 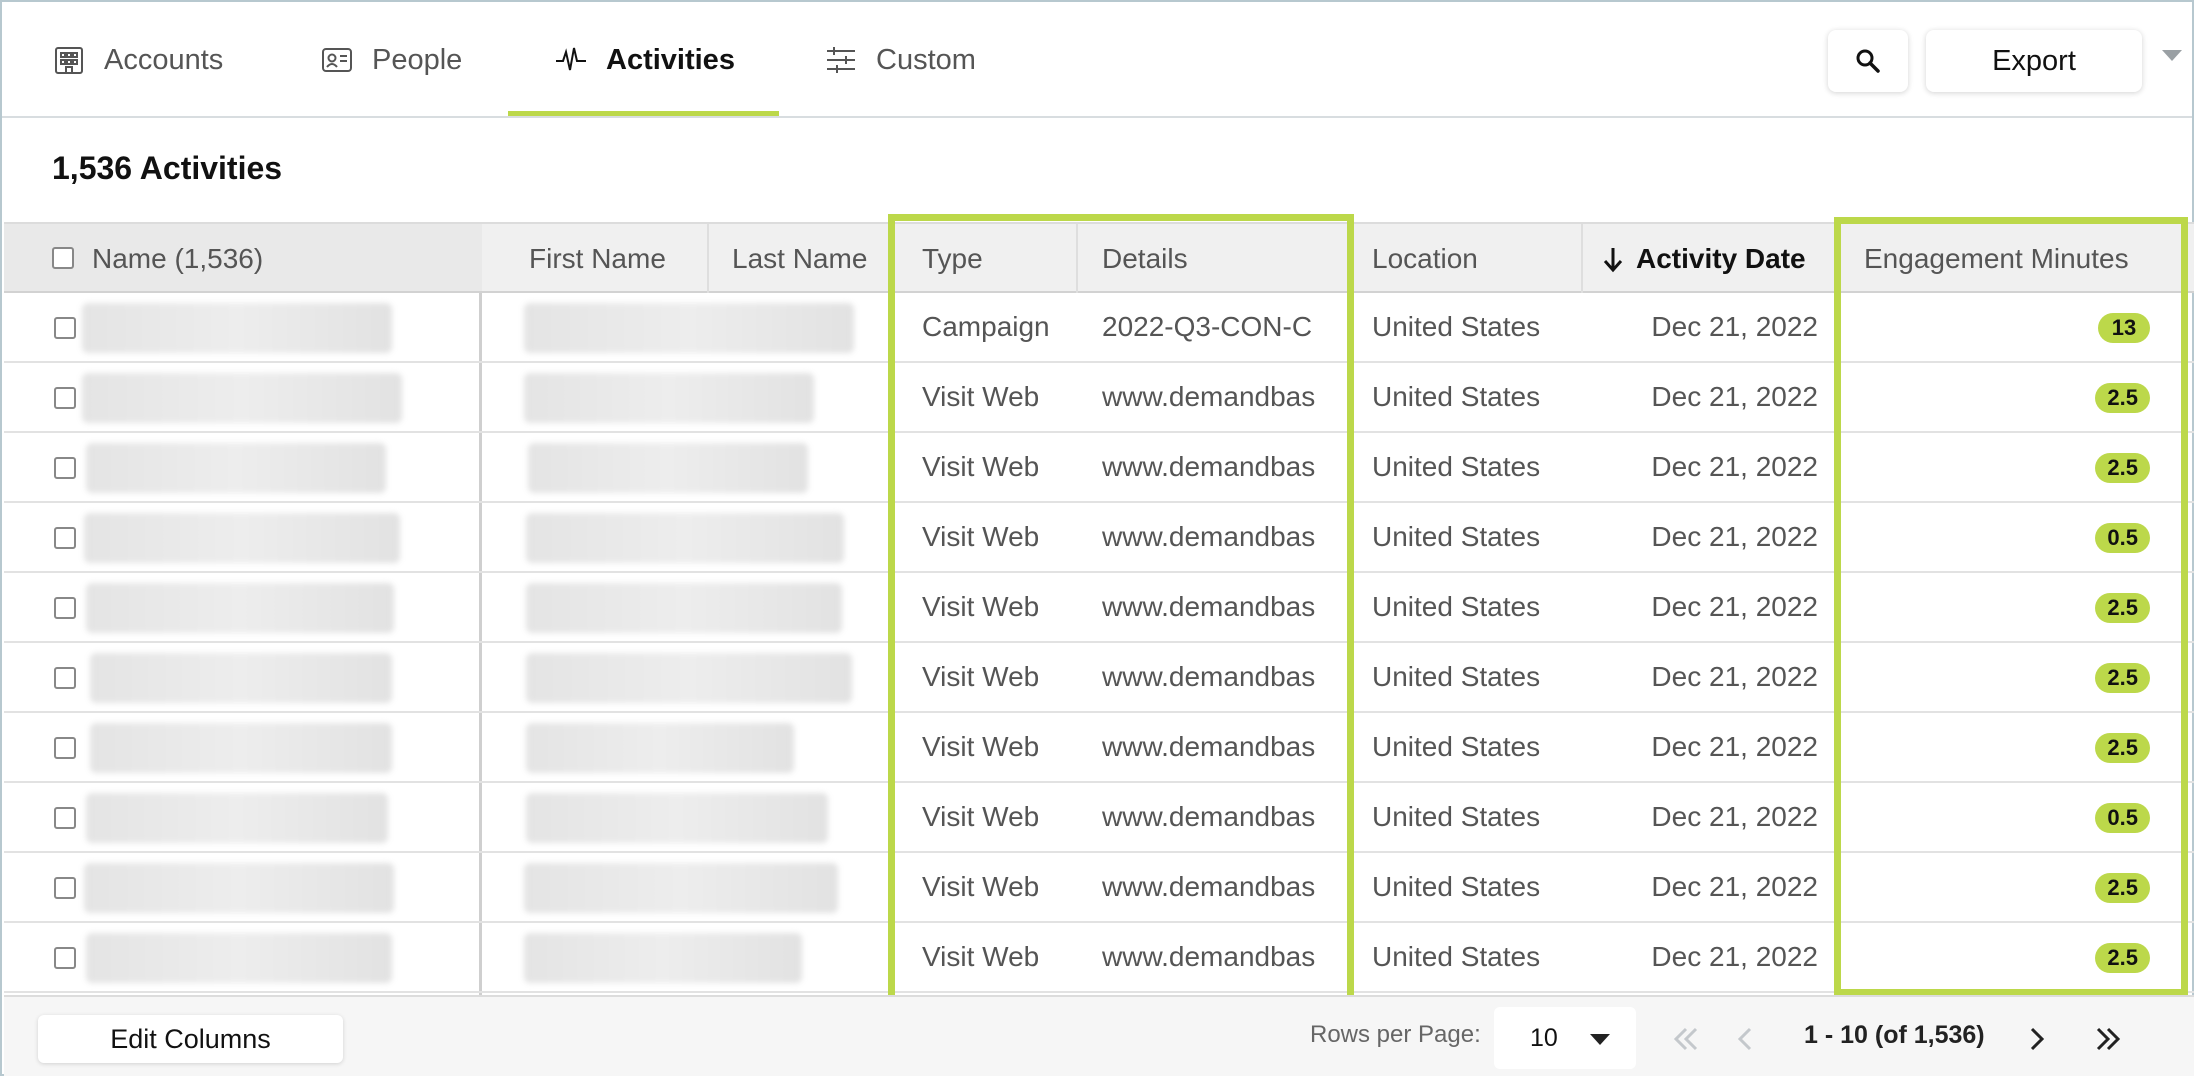 What do you see at coordinates (670, 59) in the screenshot?
I see `tab-label: Activities` at bounding box center [670, 59].